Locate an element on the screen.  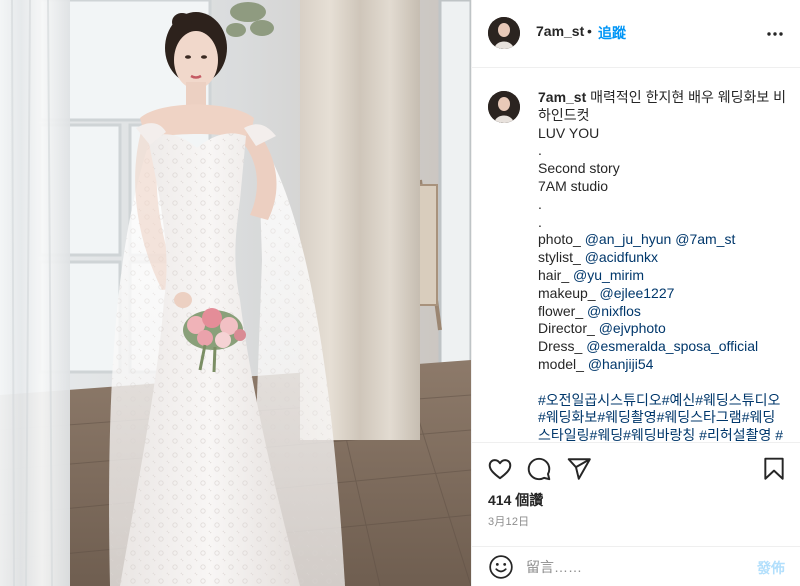
comment-button is located at coordinates (539, 469).